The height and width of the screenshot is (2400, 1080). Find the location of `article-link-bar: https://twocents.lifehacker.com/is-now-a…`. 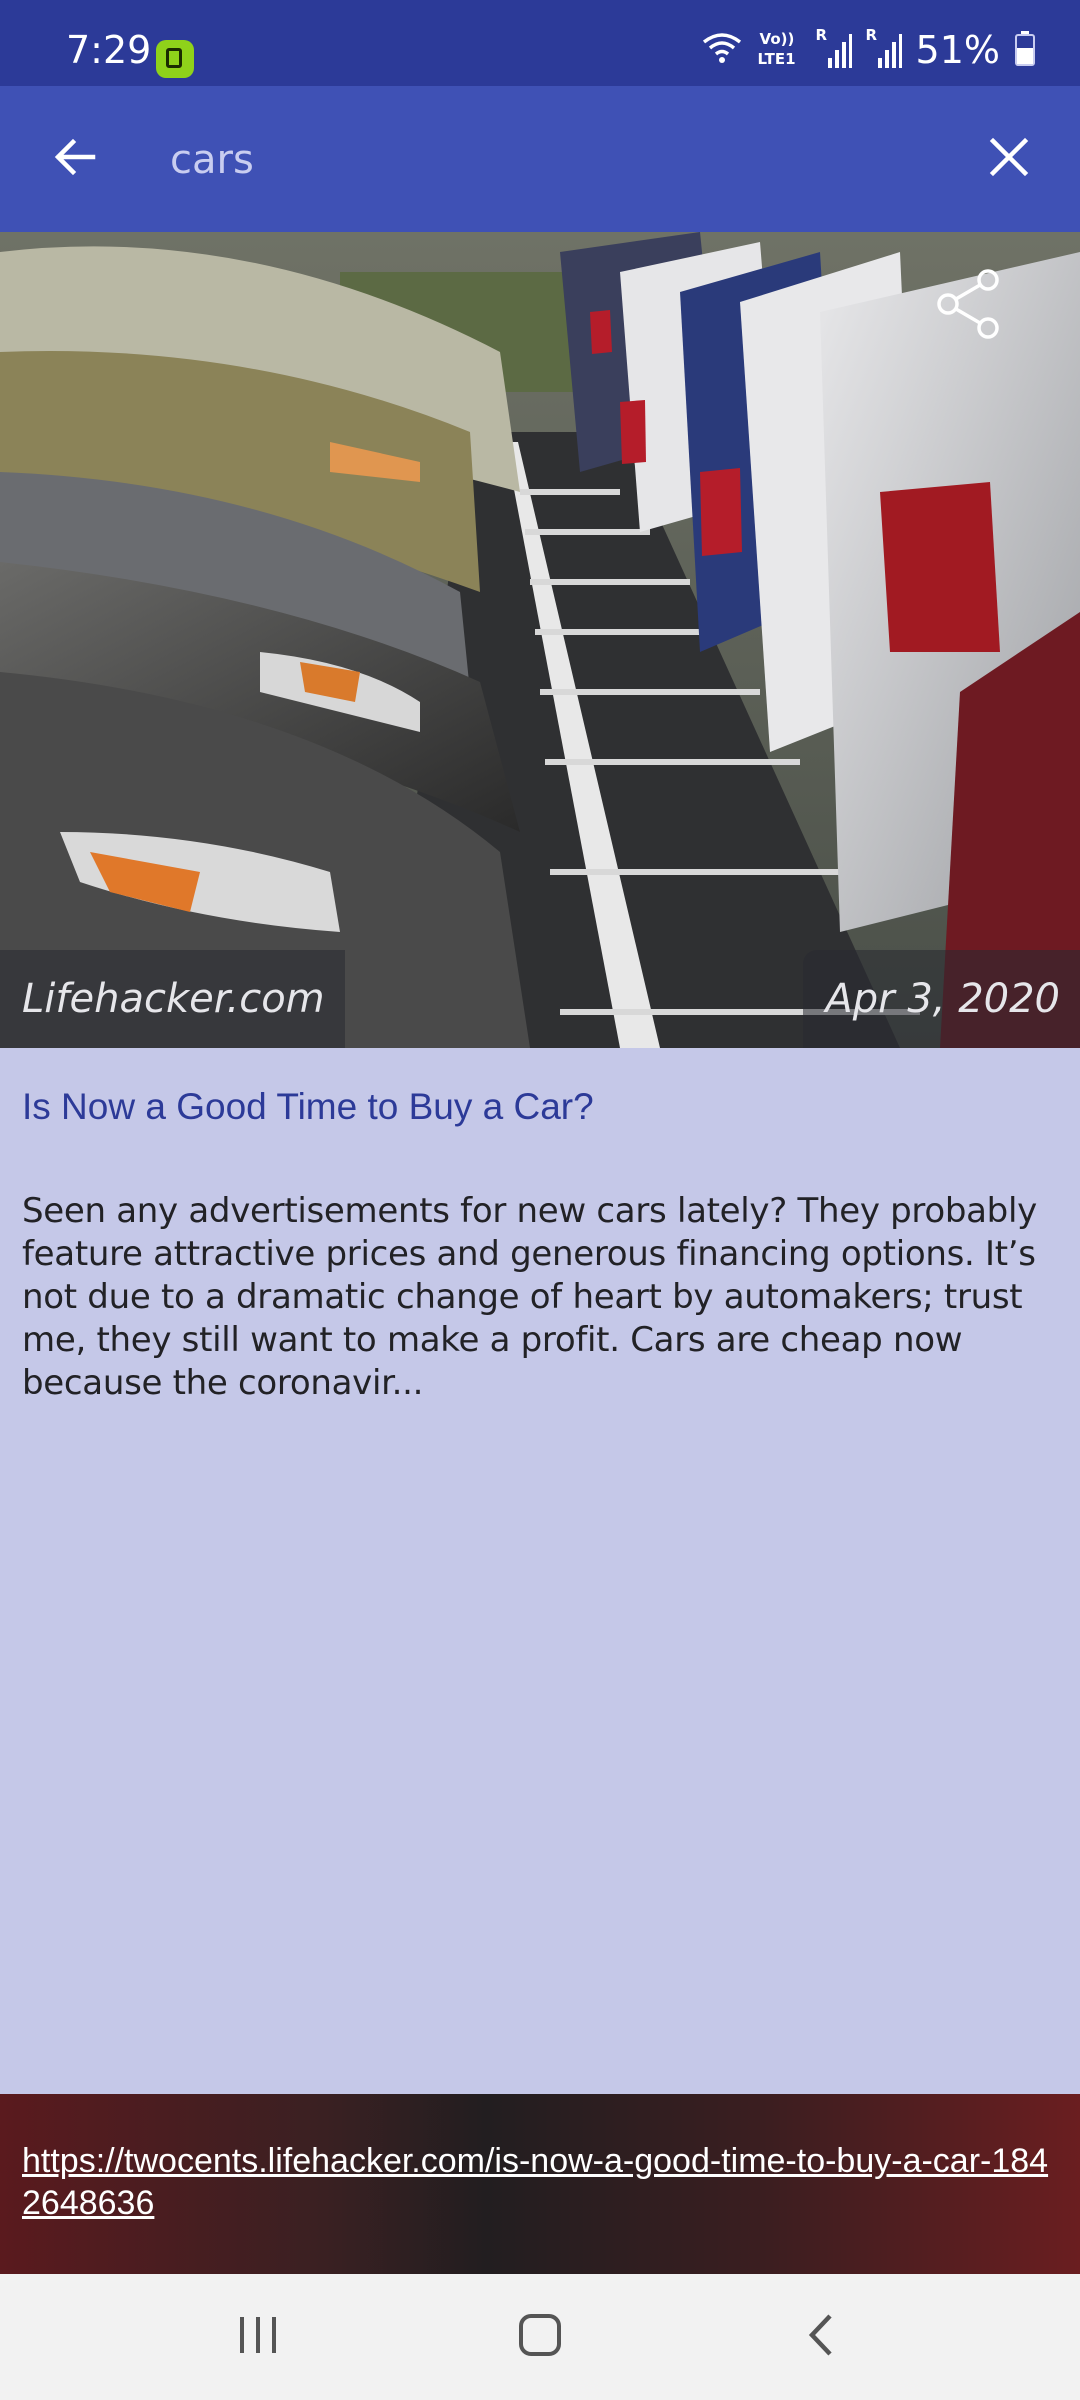

article-link-bar: https://twocents.lifehacker.com/is-now-a… is located at coordinates (540, 2184).